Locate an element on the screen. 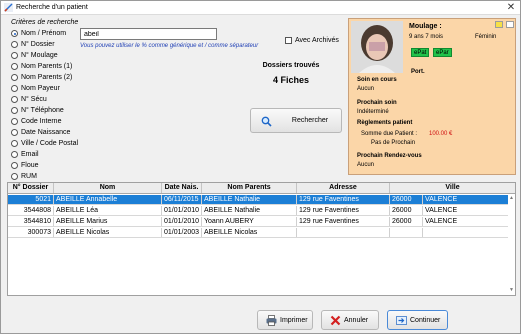  radio-label: Nom Parents (1) is located at coordinates (47, 66).